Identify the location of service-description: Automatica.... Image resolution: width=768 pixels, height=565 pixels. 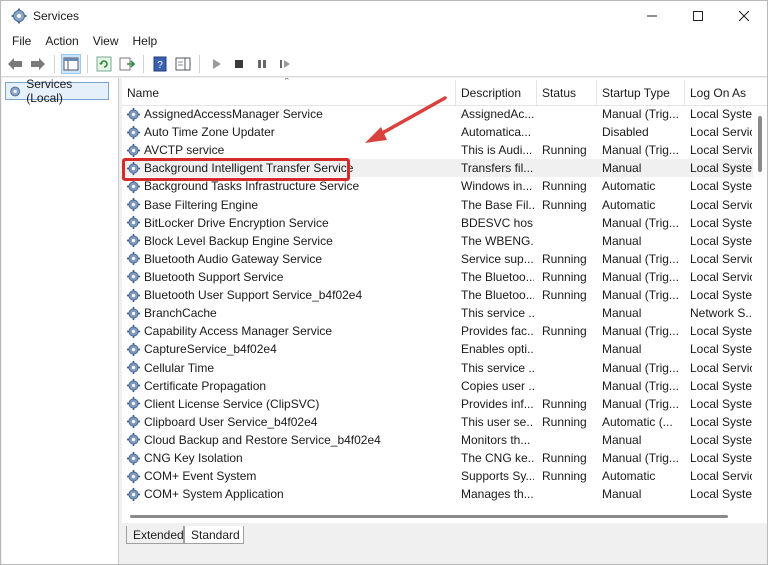
(496, 132).